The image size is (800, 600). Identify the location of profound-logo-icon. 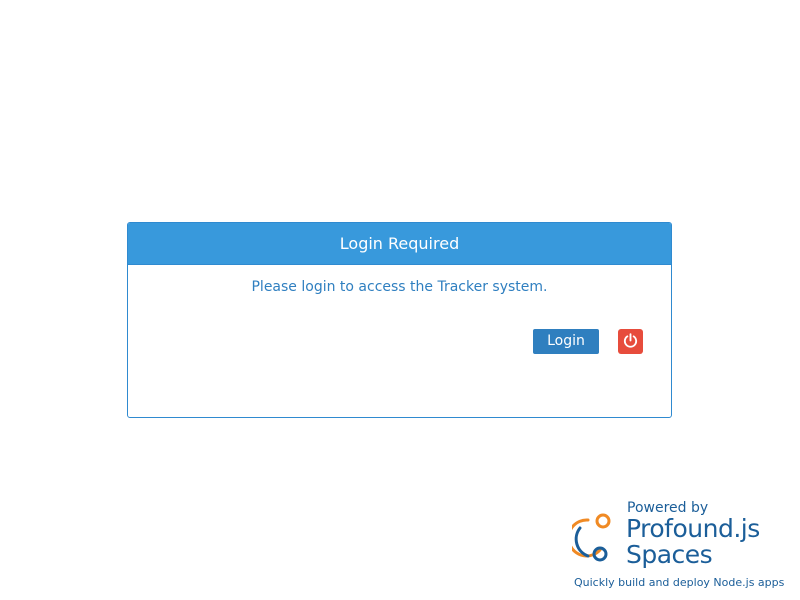
(594, 542).